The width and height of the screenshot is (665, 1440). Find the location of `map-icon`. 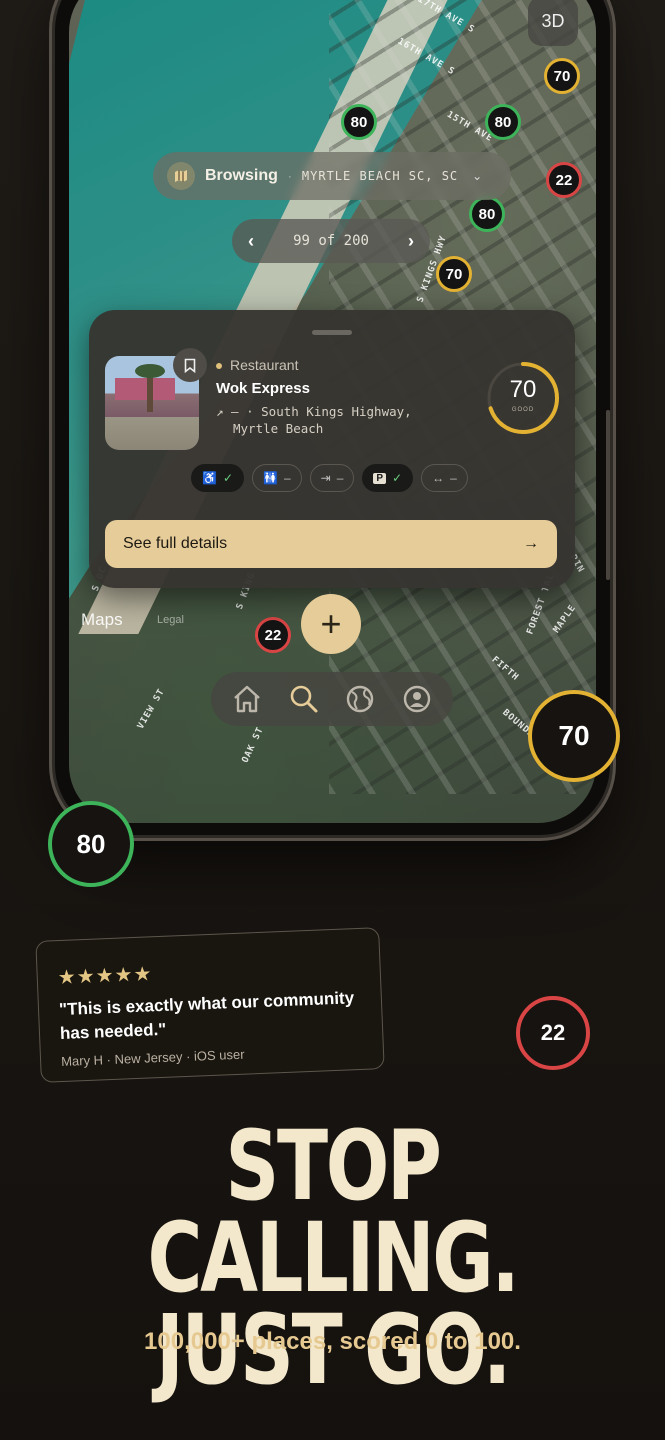

map-icon is located at coordinates (181, 176).